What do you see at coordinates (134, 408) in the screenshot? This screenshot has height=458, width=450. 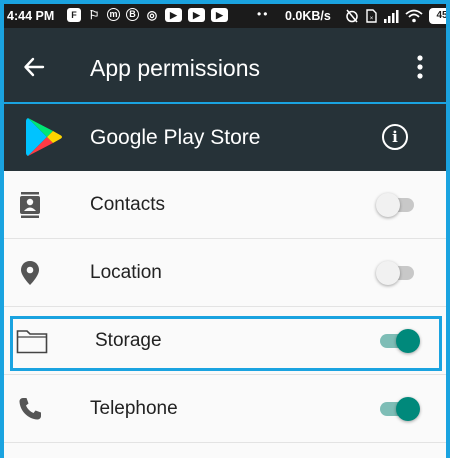 I see `permission-label: Telephone` at bounding box center [134, 408].